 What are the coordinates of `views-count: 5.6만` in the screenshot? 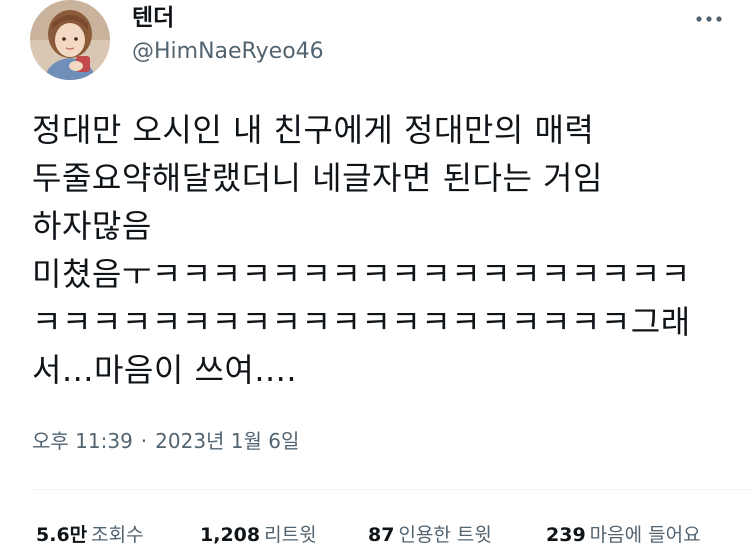 It's located at (62, 535).